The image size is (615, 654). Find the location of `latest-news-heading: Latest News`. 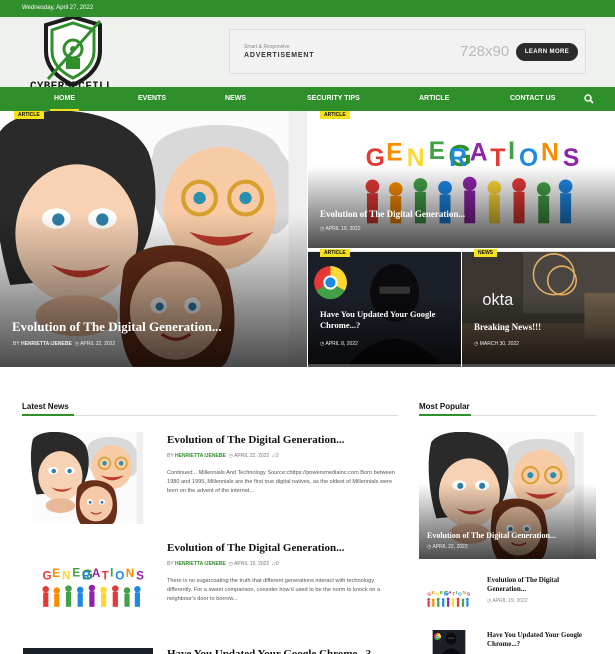

latest-news-heading: Latest News is located at coordinates (45, 406).